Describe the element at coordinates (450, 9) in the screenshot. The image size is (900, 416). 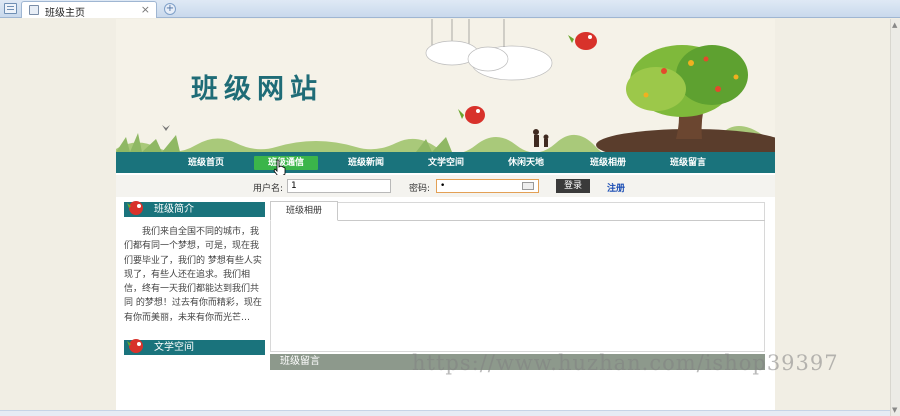
I see `browser-tab-bar: 班级主页 × +` at that location.